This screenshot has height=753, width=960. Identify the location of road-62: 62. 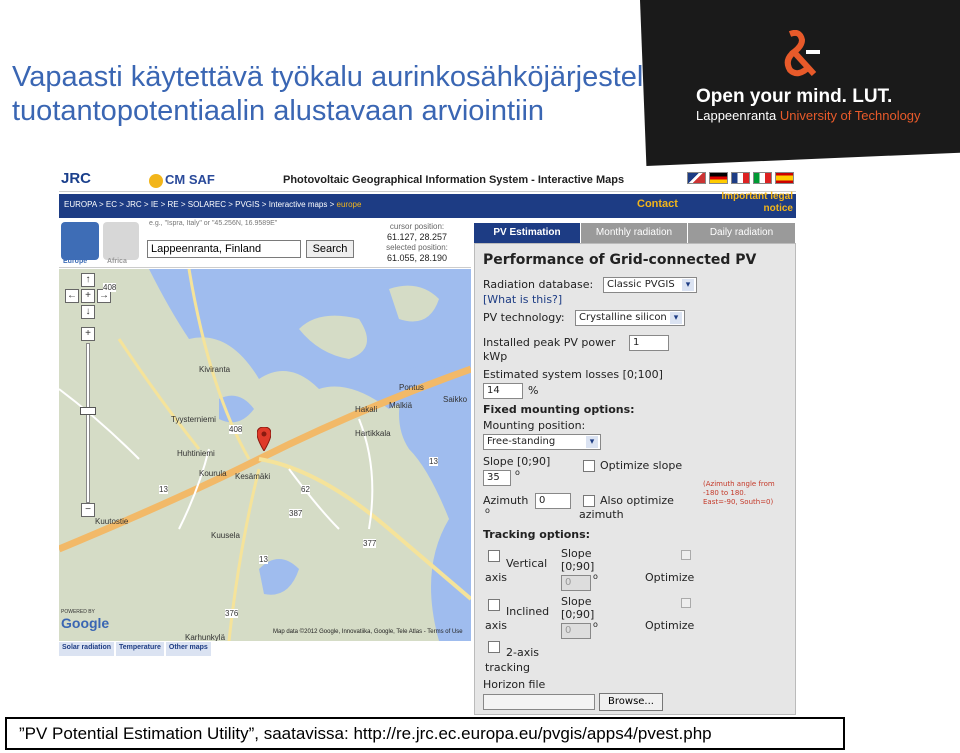
(305, 489).